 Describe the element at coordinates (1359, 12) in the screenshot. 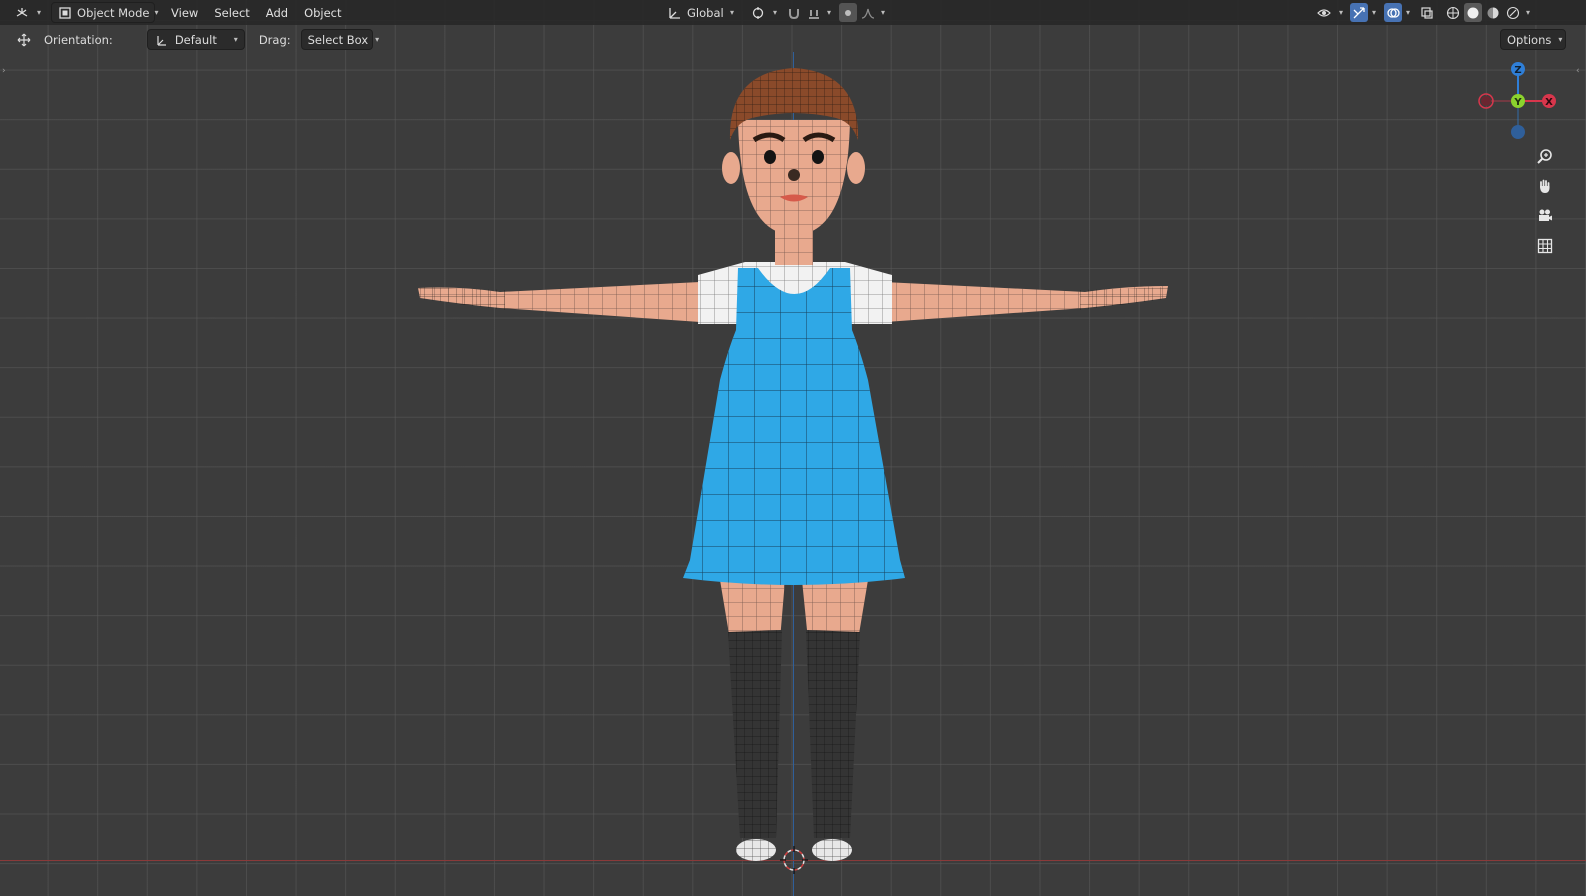

I see `gizmo-toggle-icon` at that location.